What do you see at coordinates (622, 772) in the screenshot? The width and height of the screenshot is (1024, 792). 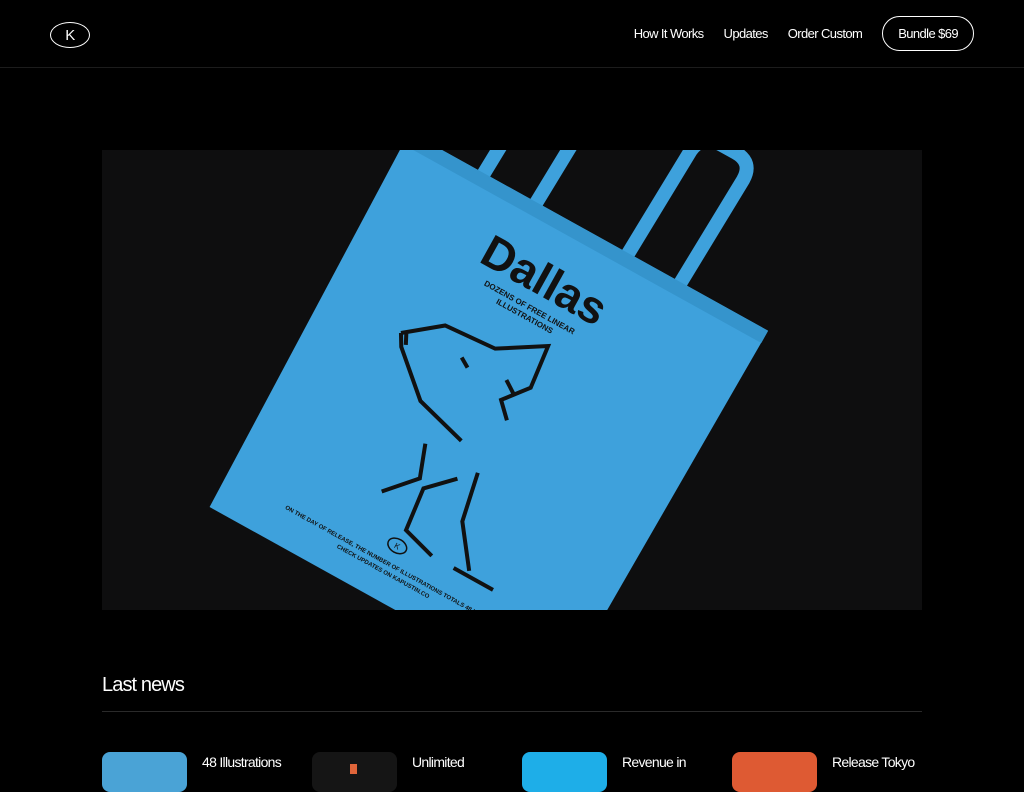 I see `news-item: Revenue in` at bounding box center [622, 772].